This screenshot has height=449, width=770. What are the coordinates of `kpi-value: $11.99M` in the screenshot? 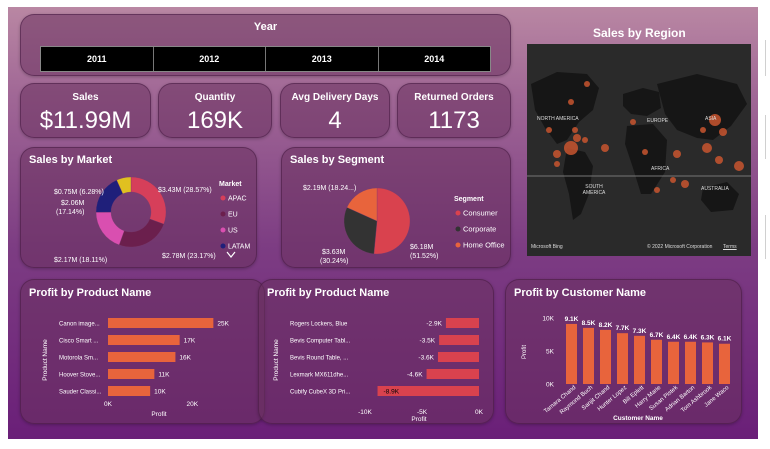 It's located at (85, 120).